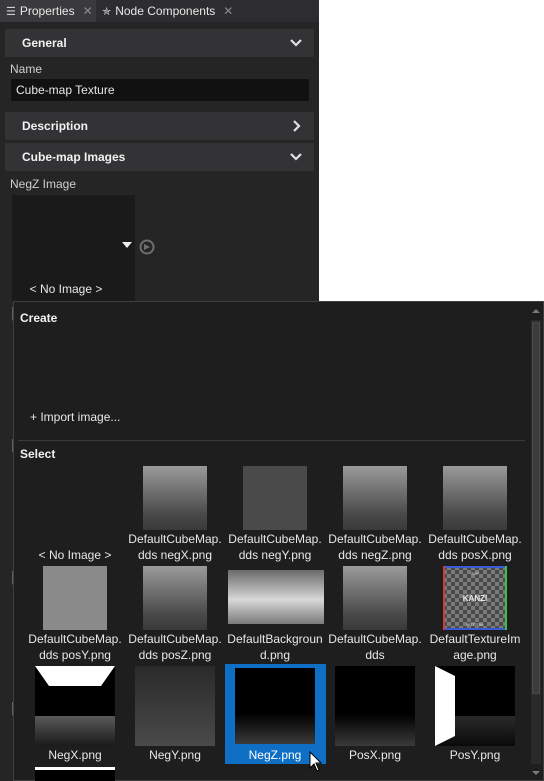 This screenshot has width=544, height=781. I want to click on section-cubemap-images: Cube-map Images, so click(159, 157).